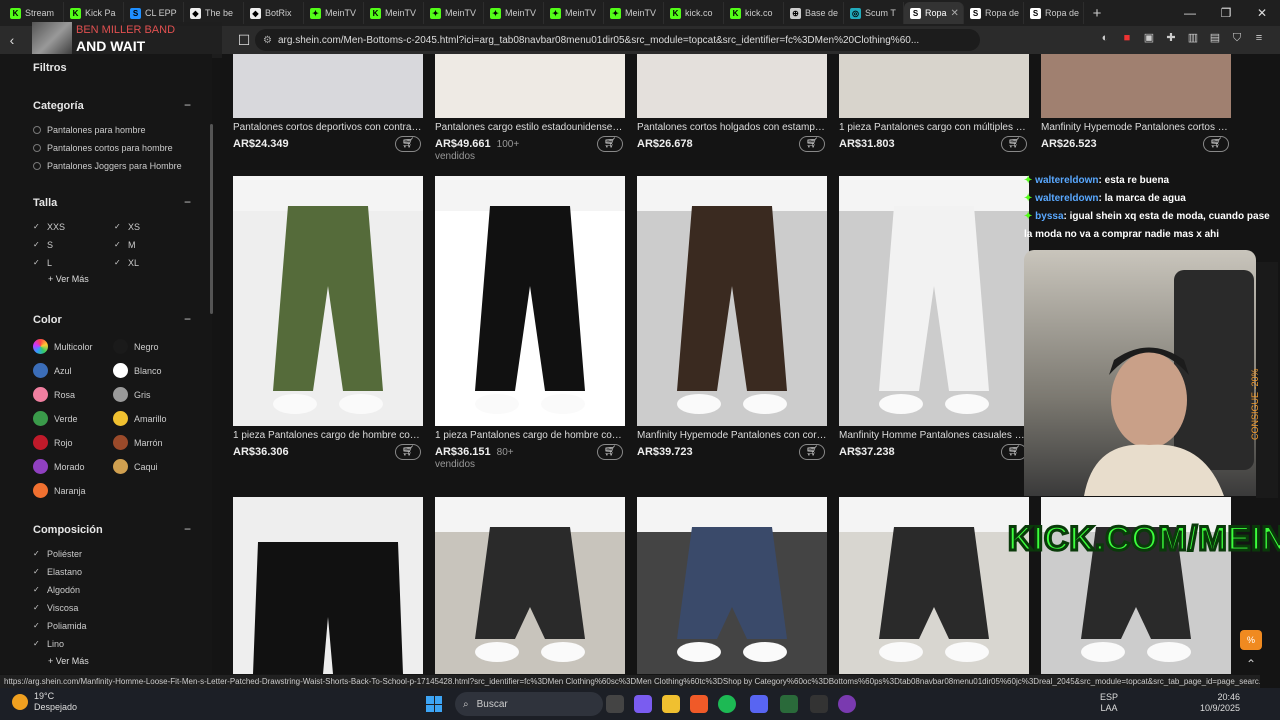  I want to click on maximize-icon: ❐, so click(1226, 13).